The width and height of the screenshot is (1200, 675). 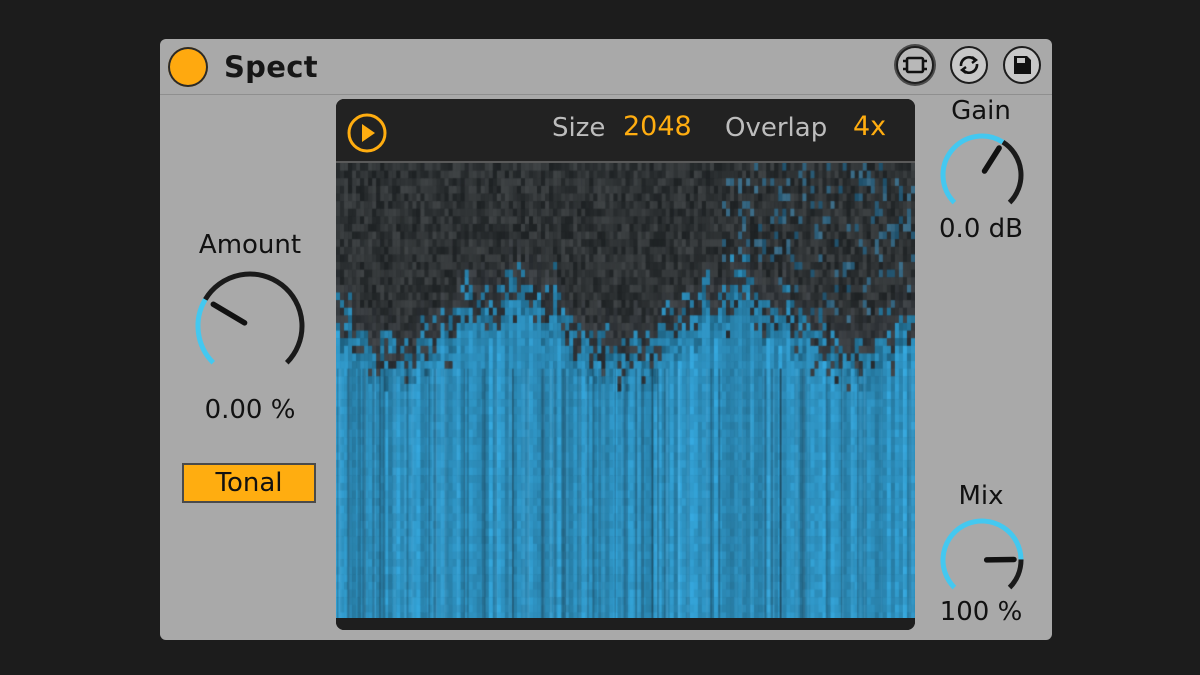 What do you see at coordinates (981, 229) in the screenshot?
I see `gain-value: 0.0 dB` at bounding box center [981, 229].